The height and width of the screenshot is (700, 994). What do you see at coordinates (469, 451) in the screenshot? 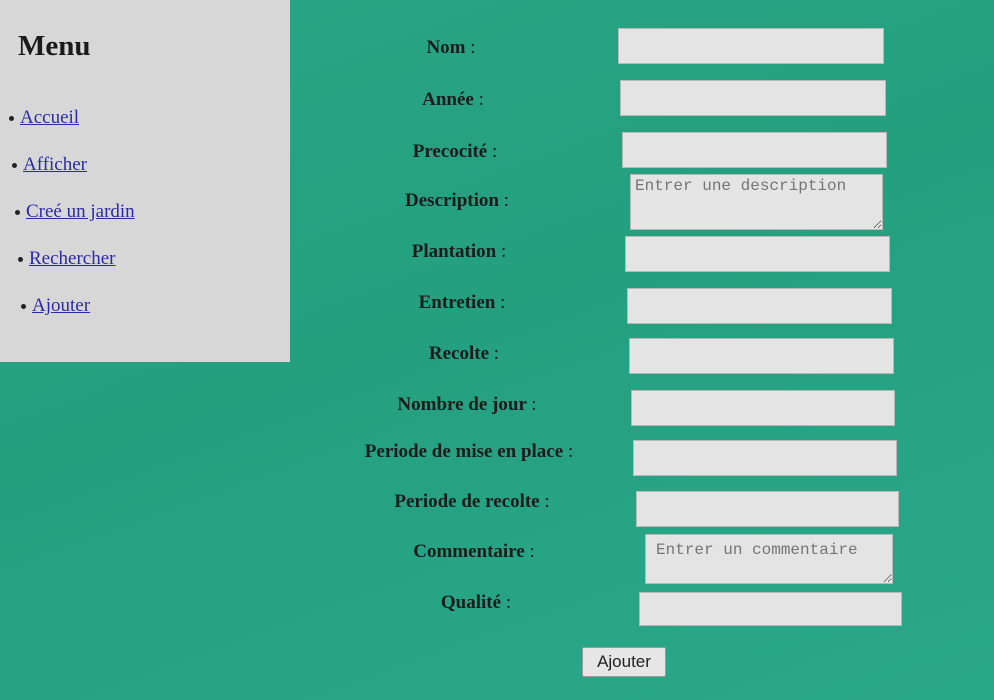
I see `label-periode-mise-en-place: Periode de mise en place :` at bounding box center [469, 451].